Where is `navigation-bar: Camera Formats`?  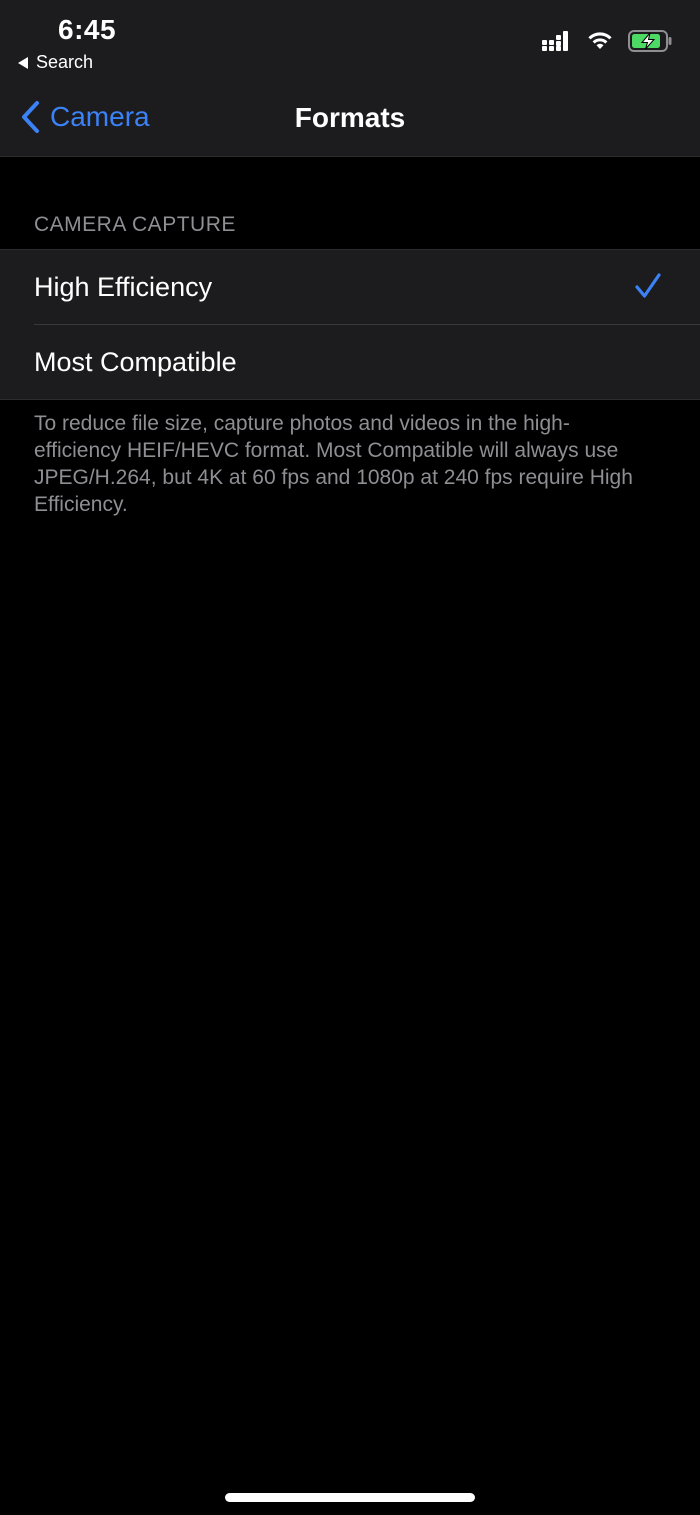 navigation-bar: Camera Formats is located at coordinates (350, 118).